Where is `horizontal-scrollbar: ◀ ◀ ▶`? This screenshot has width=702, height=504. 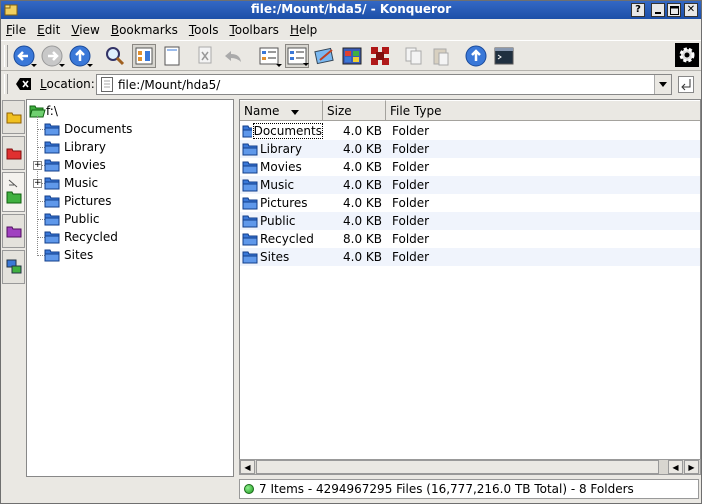
horizontal-scrollbar: ◀ ◀ ▶ is located at coordinates (470, 467).